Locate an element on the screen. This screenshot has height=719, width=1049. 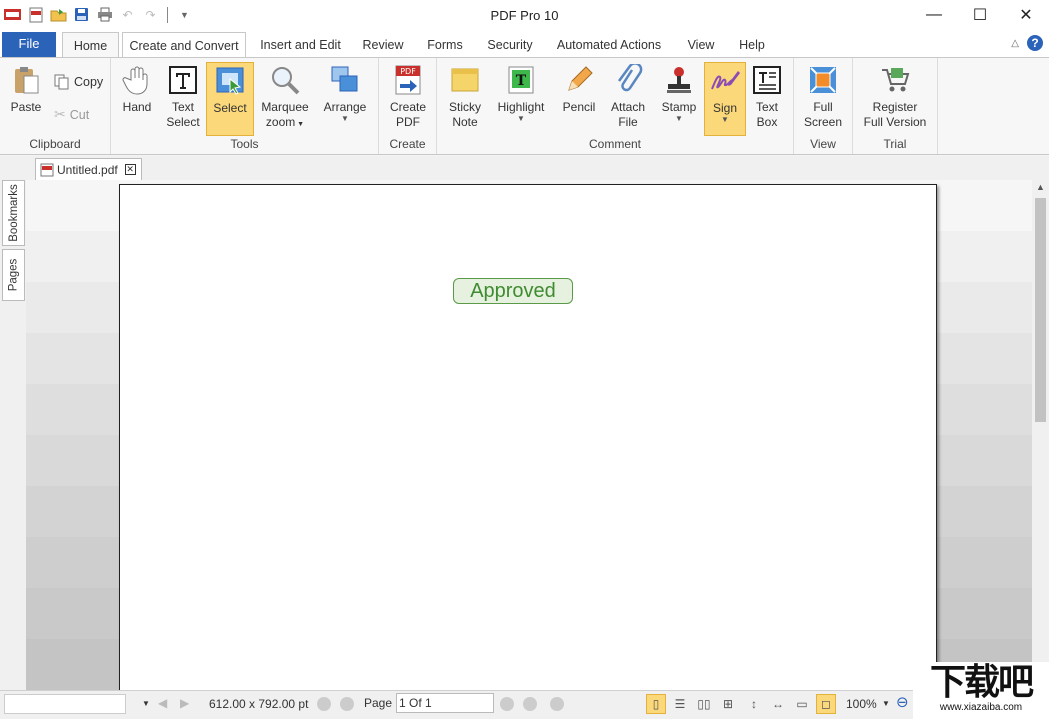
paste-button: Paste is located at coordinates (26, 99).